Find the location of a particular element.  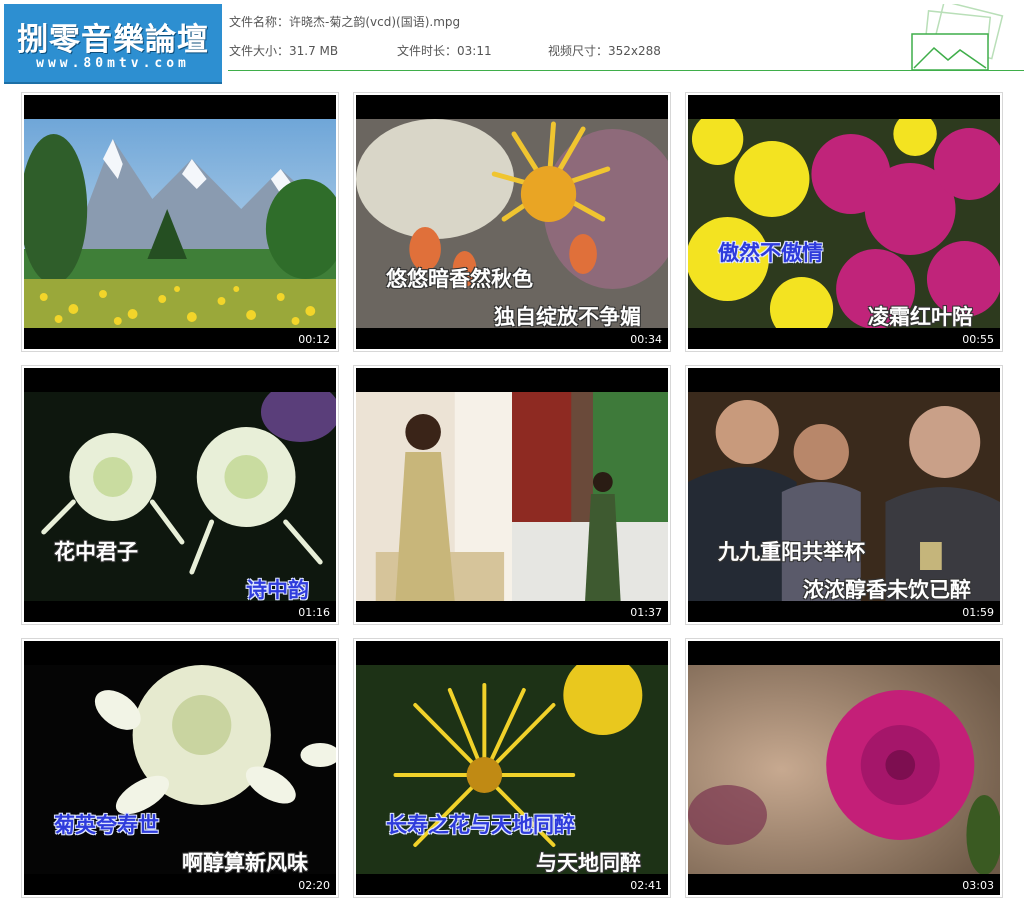

thumbnail-7: 菊英夸寿世 啊醇算新风味 02:20 is located at coordinates (180, 768).